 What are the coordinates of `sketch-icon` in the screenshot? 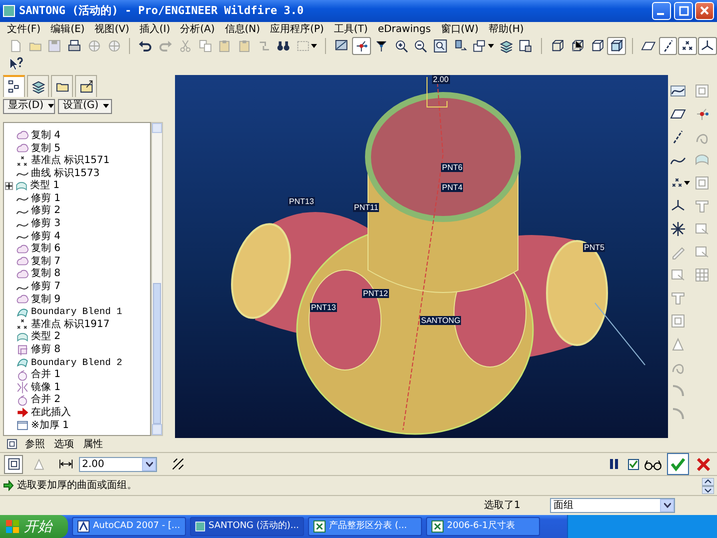 It's located at (678, 90).